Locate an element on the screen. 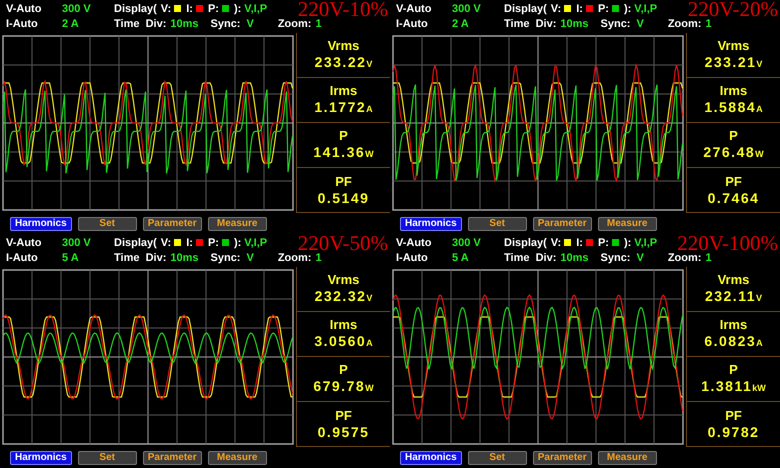 The height and width of the screenshot is (468, 780). reading-value: 1.5884A is located at coordinates (733, 107).